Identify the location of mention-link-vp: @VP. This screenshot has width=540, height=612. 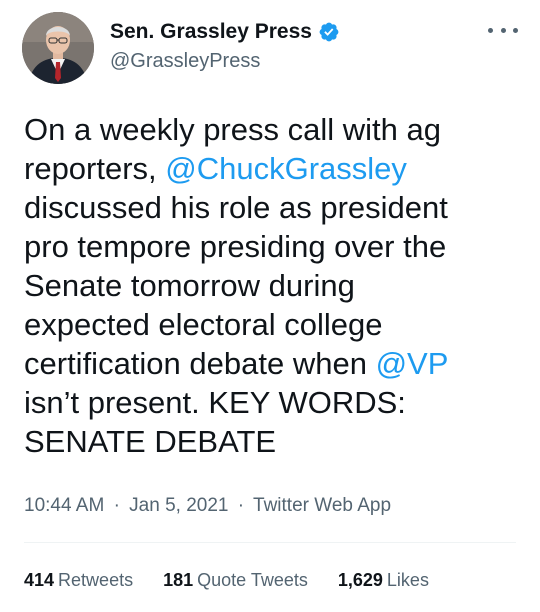
(412, 363).